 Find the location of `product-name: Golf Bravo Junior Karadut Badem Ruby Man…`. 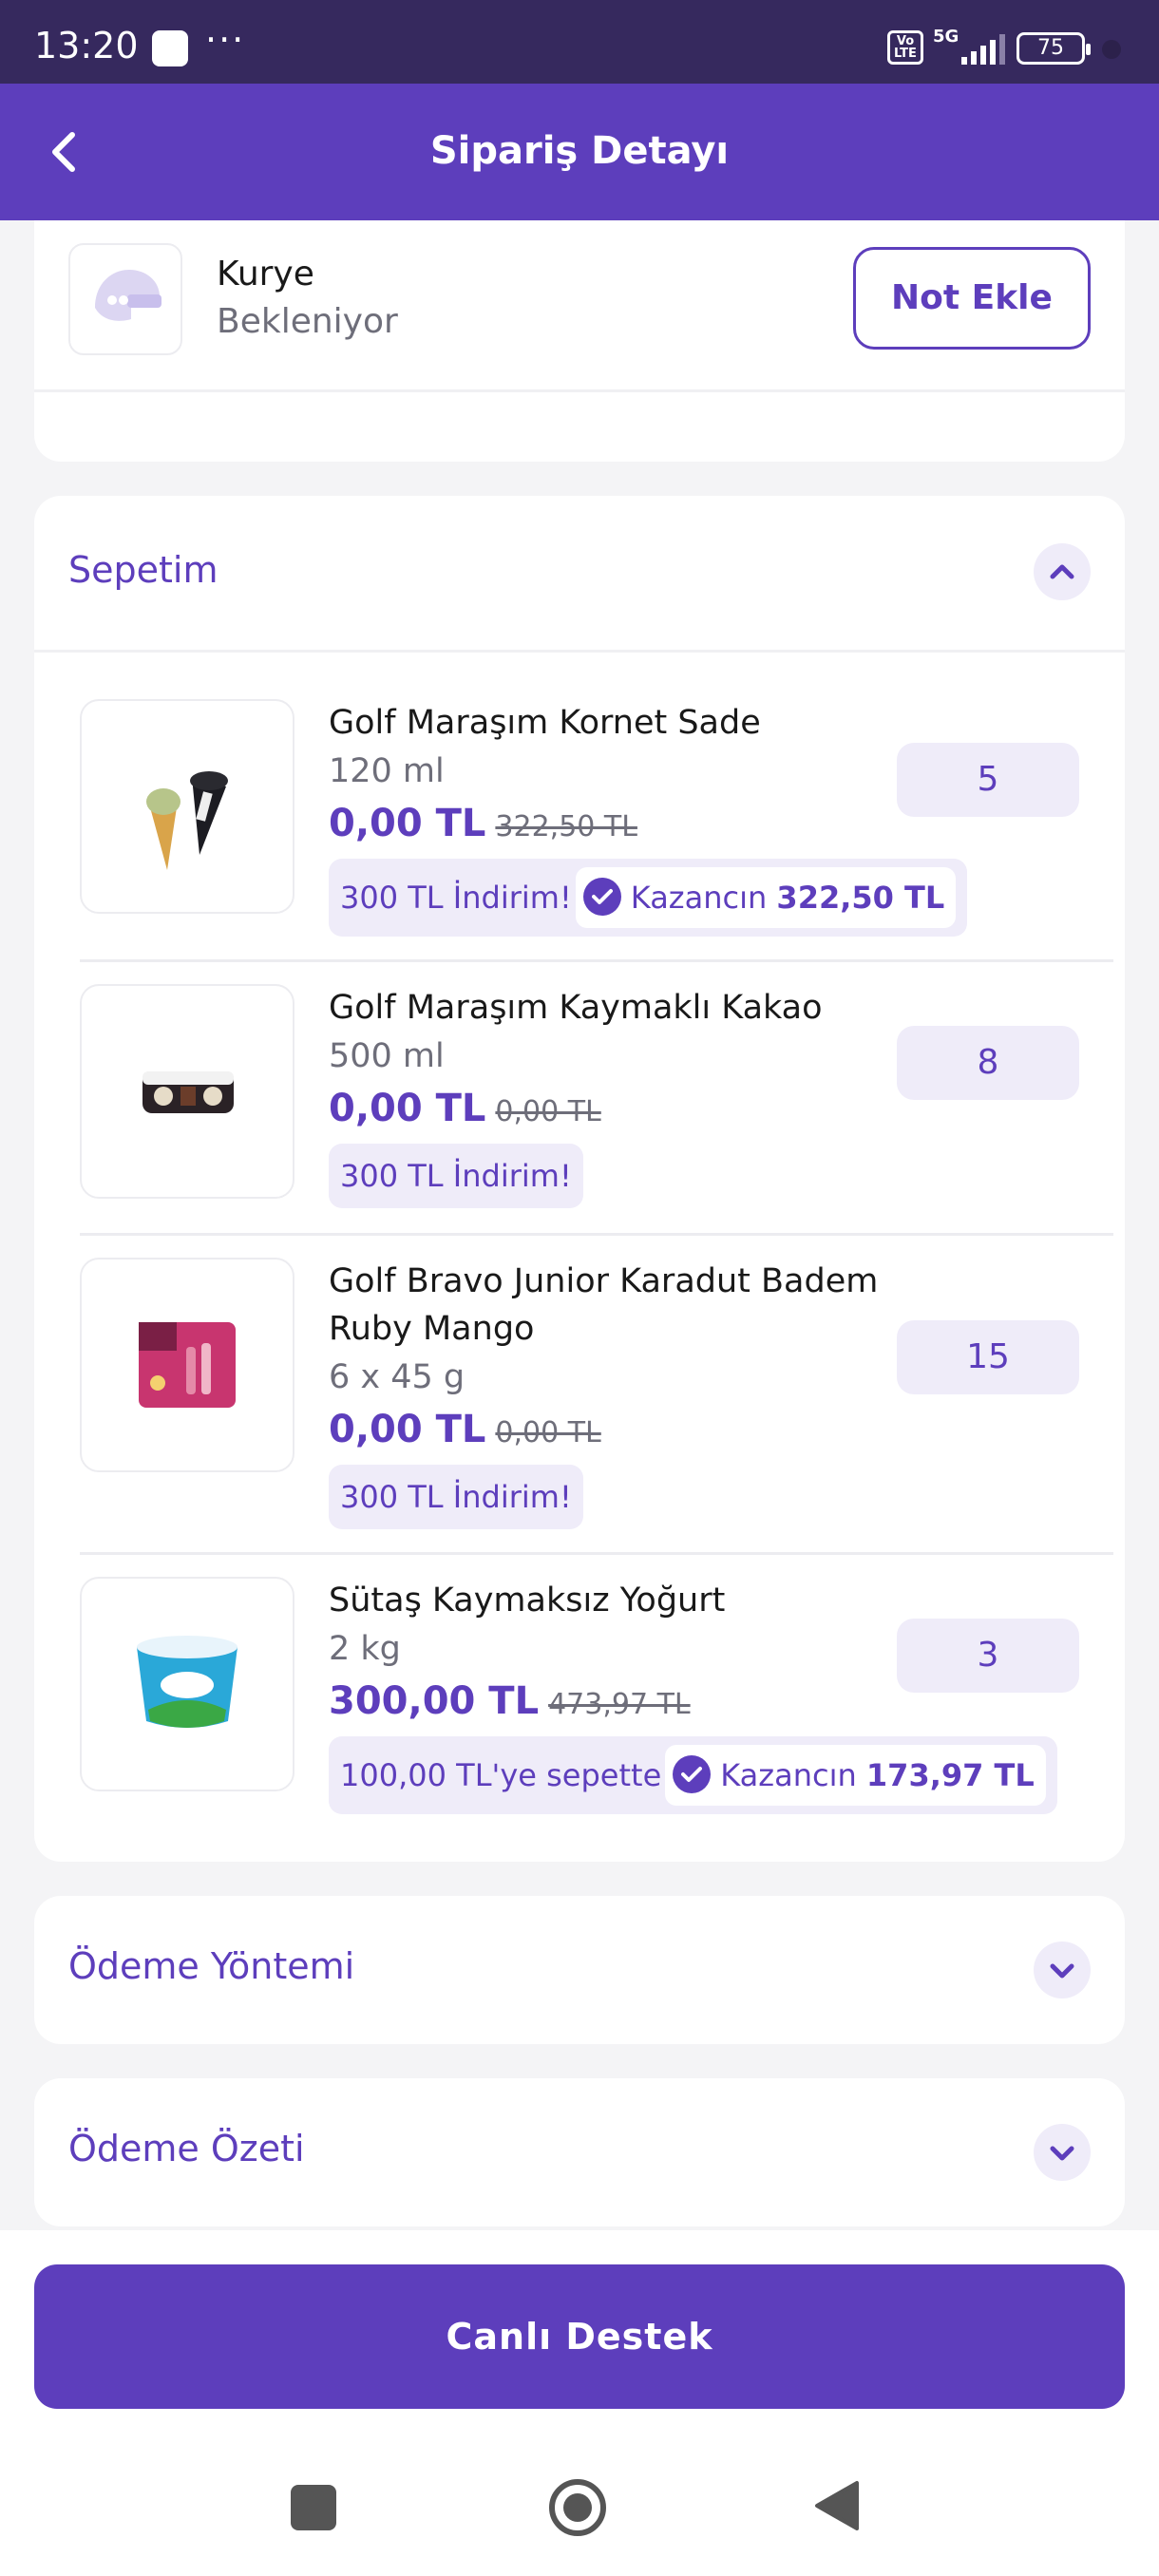

product-name: Golf Bravo Junior Karadut Badem Ruby Man… is located at coordinates (604, 1305).